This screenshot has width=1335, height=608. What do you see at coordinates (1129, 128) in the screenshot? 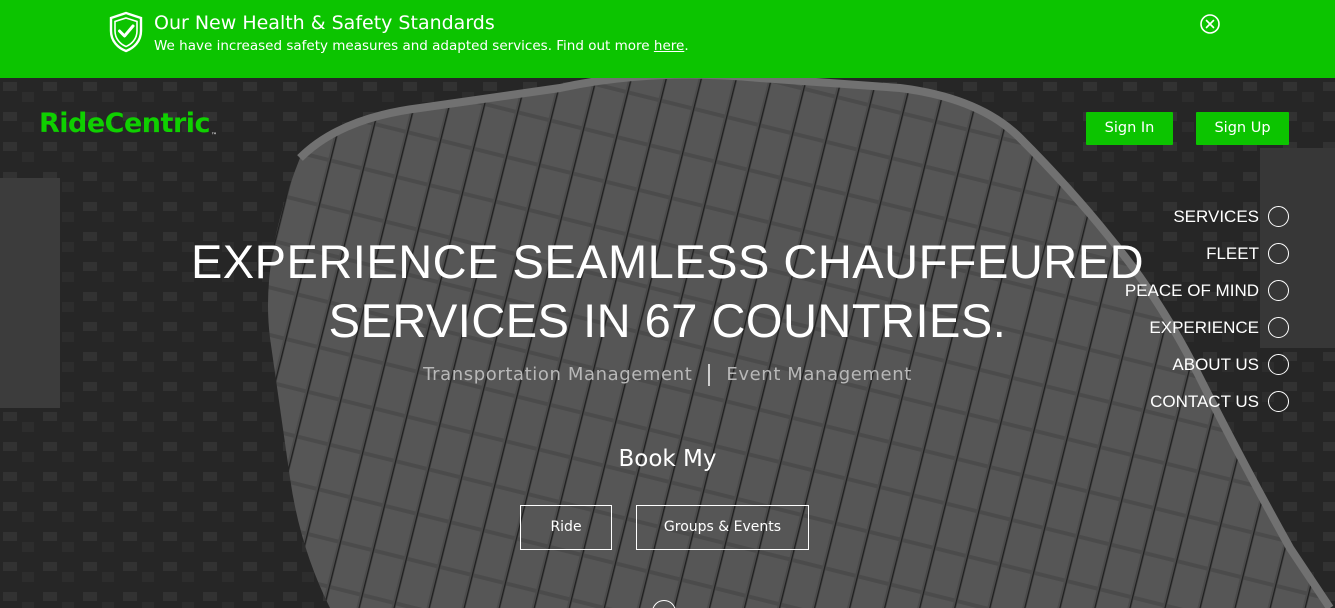
I see `sign-in-button: Sign In` at bounding box center [1129, 128].